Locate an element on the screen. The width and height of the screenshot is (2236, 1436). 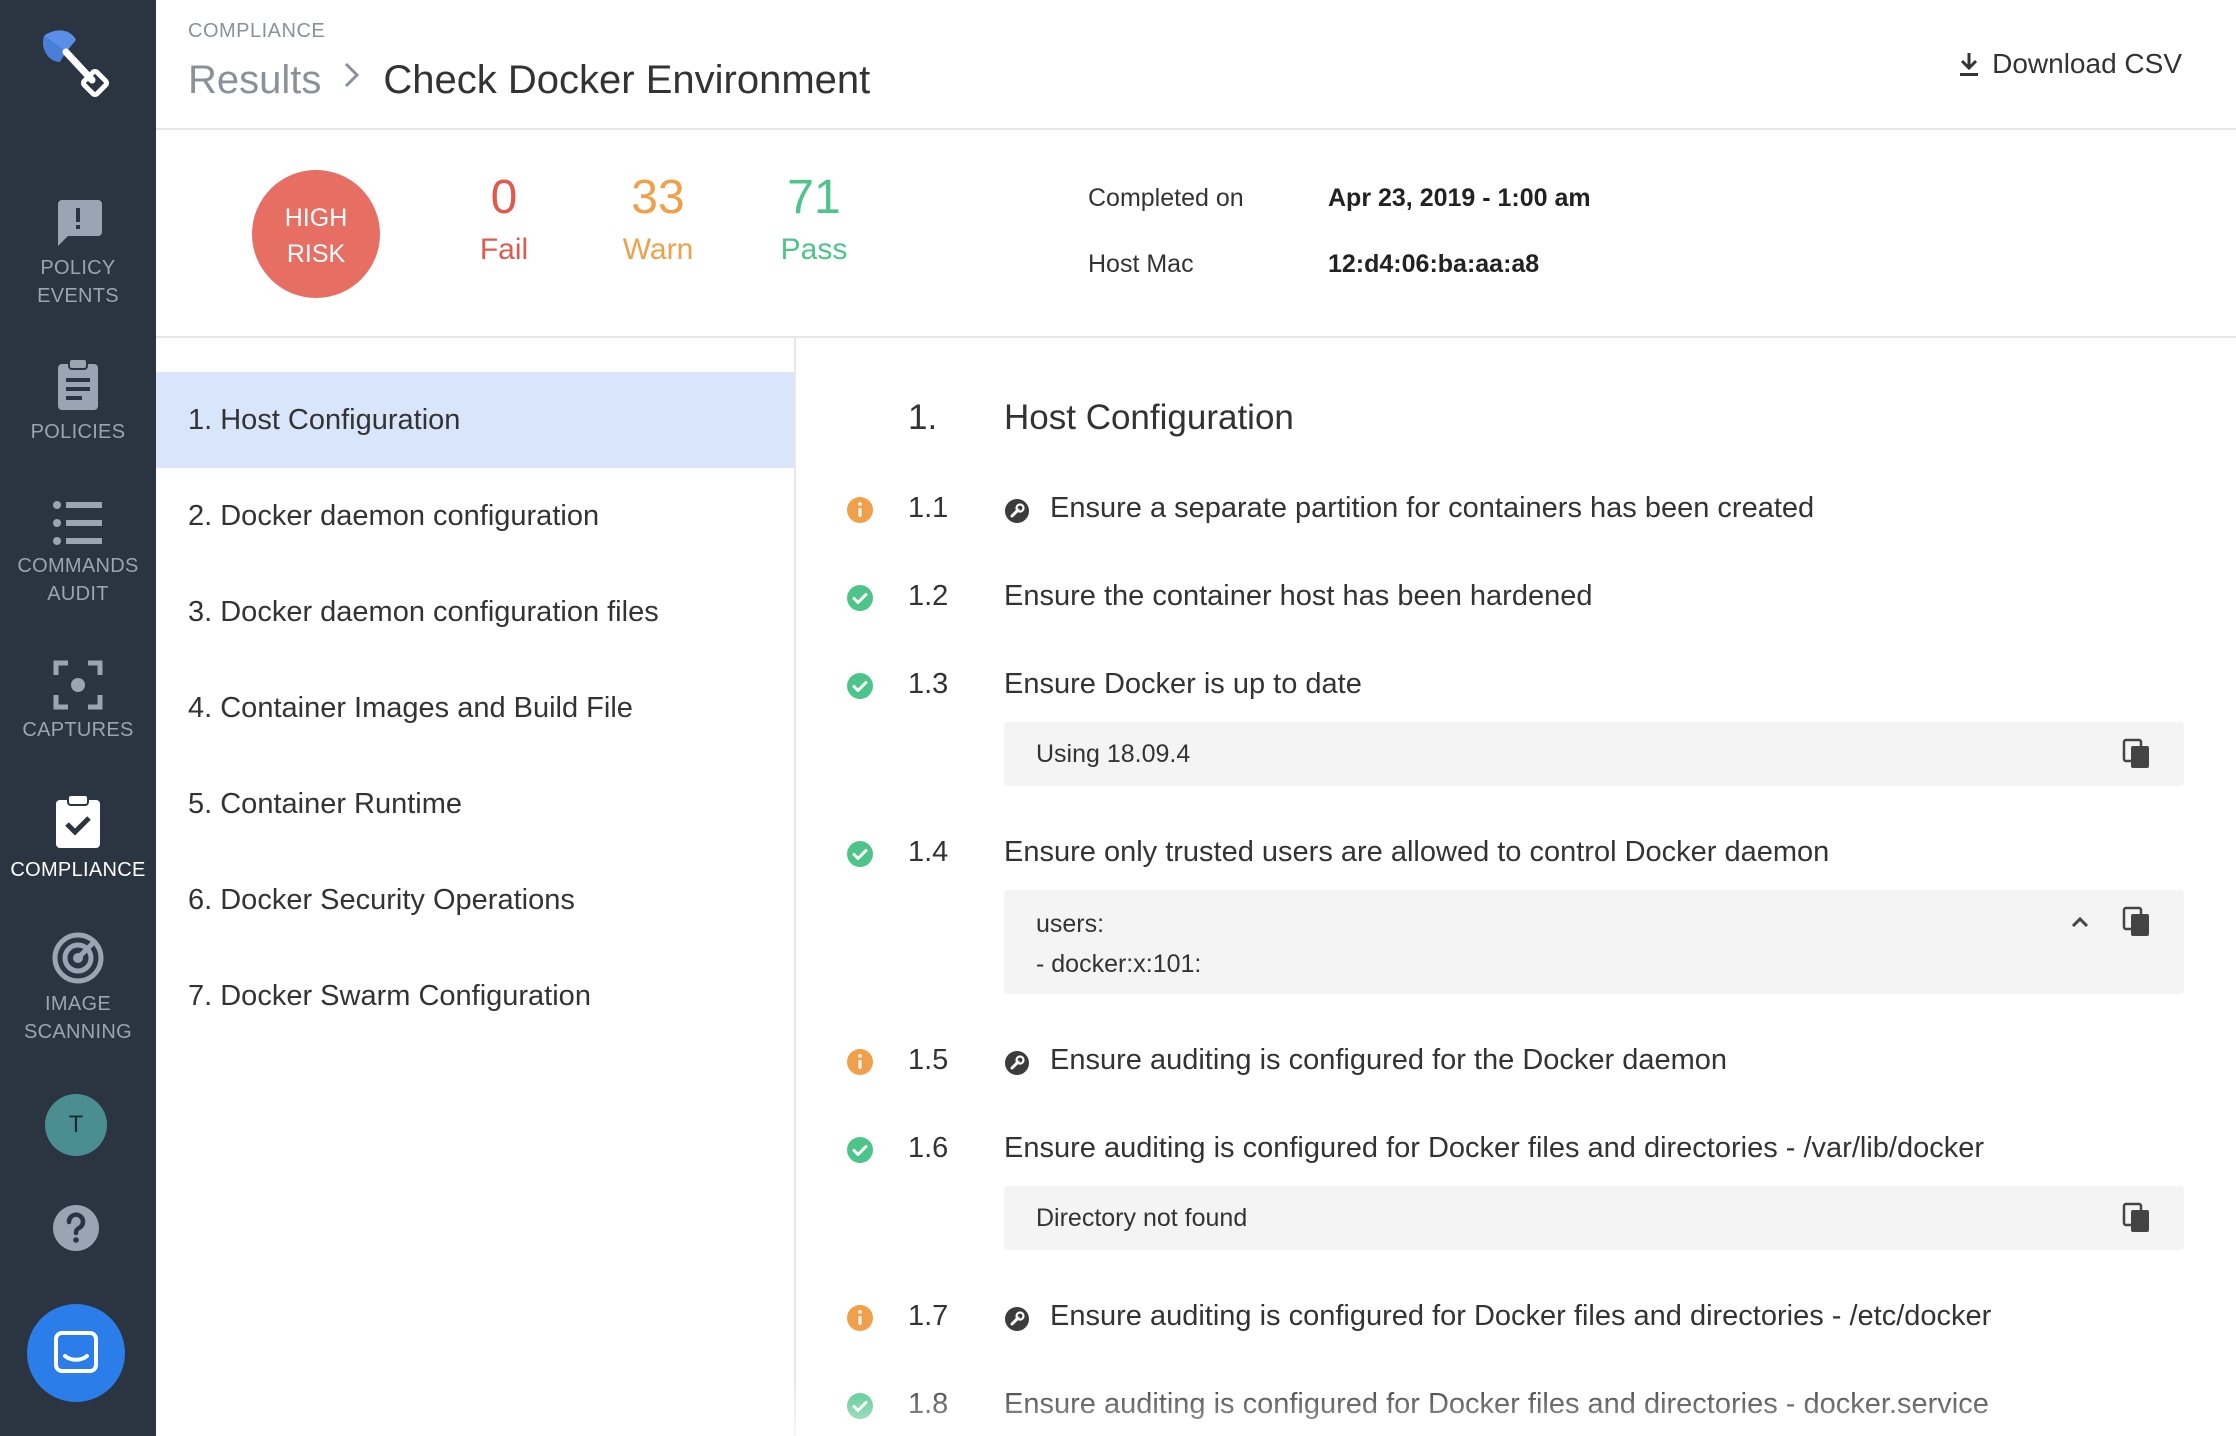
check-output: Directory not found is located at coordinates (1594, 1218).